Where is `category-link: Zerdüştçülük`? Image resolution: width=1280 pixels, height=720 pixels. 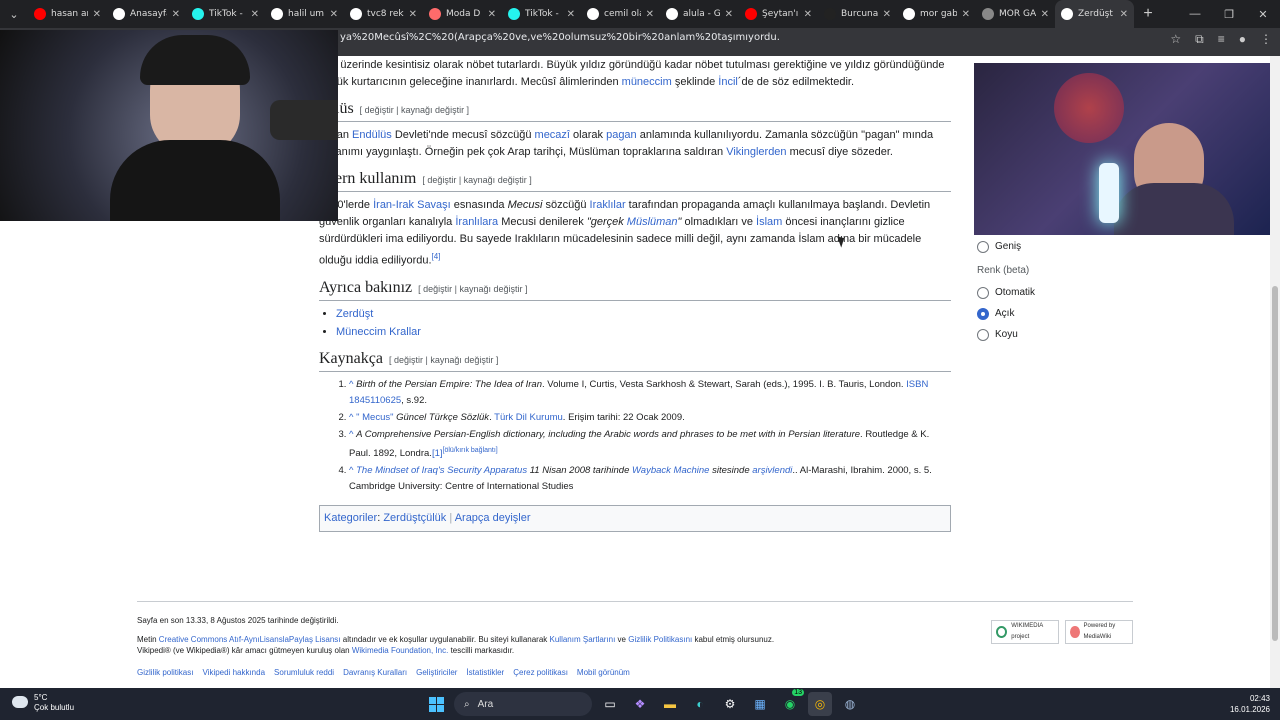
category-link: Zerdüştçülük is located at coordinates (414, 518).